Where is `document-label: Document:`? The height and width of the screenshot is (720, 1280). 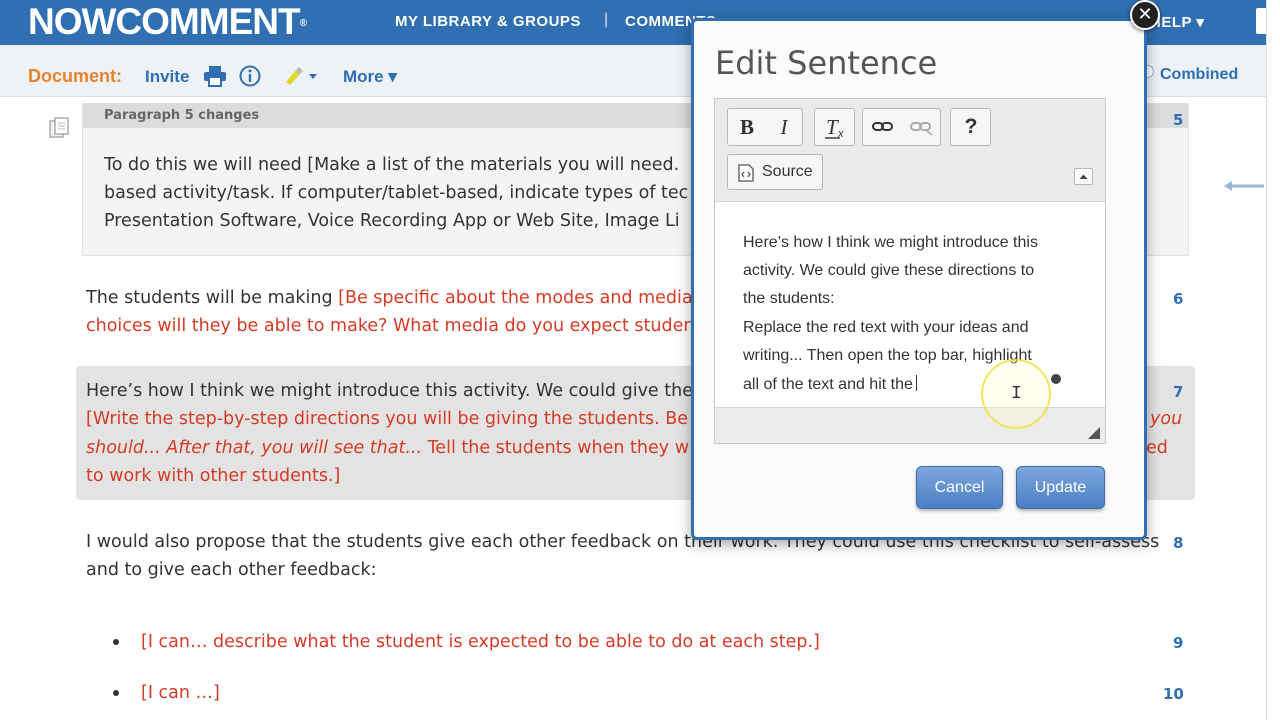 document-label: Document: is located at coordinates (75, 76).